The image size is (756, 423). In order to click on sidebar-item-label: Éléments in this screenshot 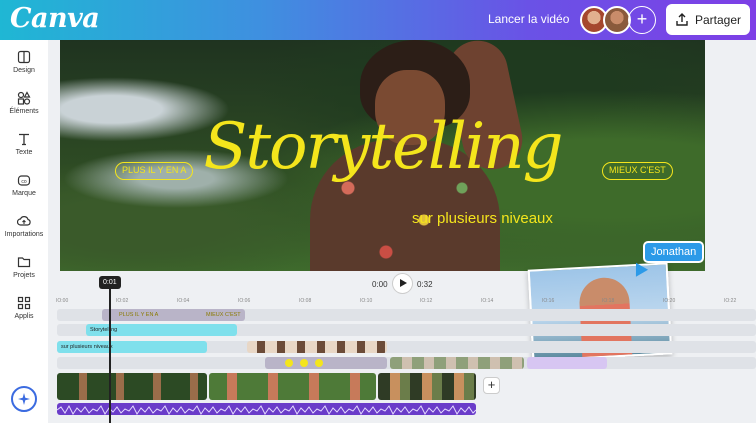, I will do `click(24, 111)`.